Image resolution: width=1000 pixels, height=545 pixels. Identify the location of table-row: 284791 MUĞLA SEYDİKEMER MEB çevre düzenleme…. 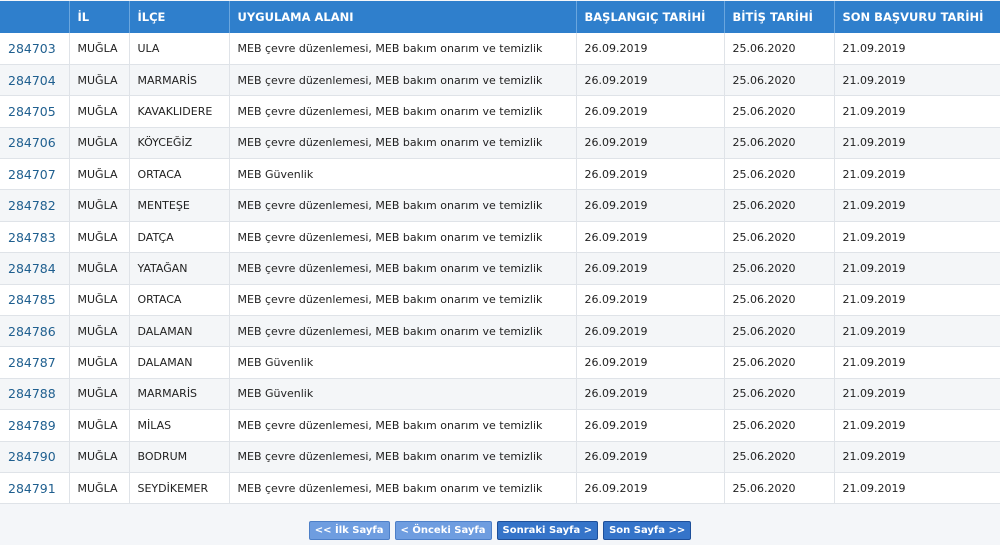
(500, 488).